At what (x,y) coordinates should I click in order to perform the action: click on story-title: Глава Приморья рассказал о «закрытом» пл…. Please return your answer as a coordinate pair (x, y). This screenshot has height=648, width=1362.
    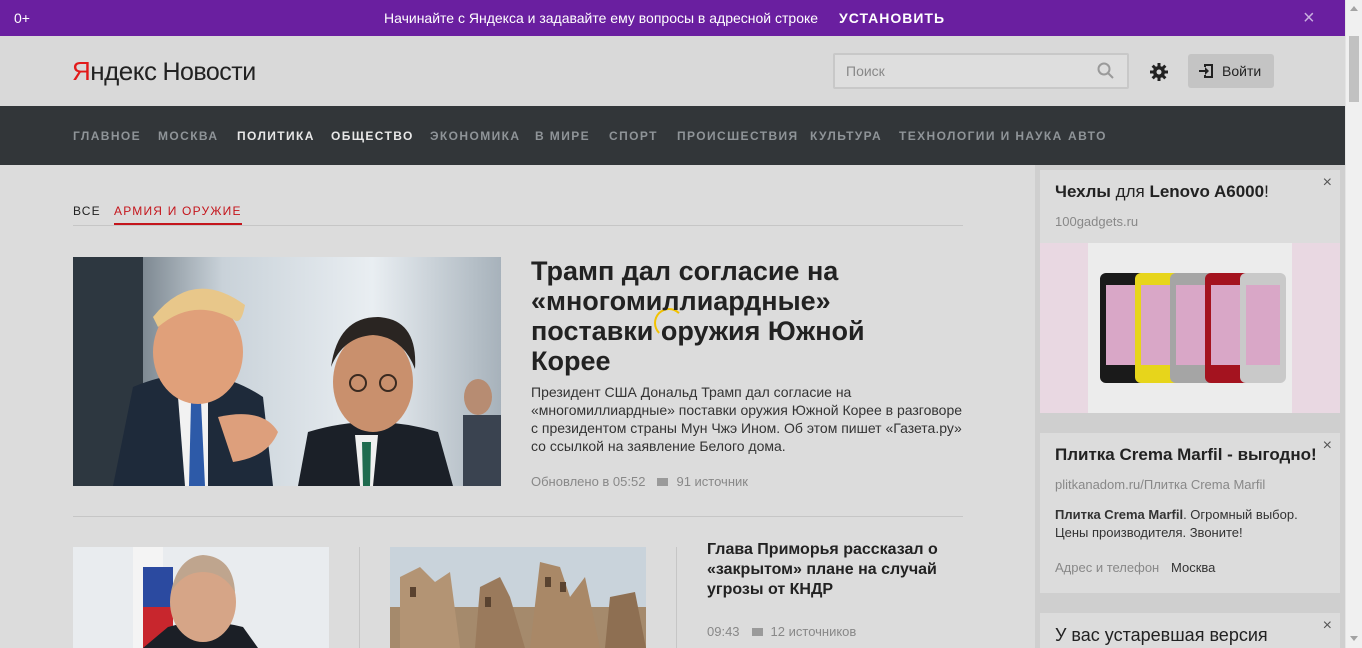
    Looking at the image, I should click on (832, 570).